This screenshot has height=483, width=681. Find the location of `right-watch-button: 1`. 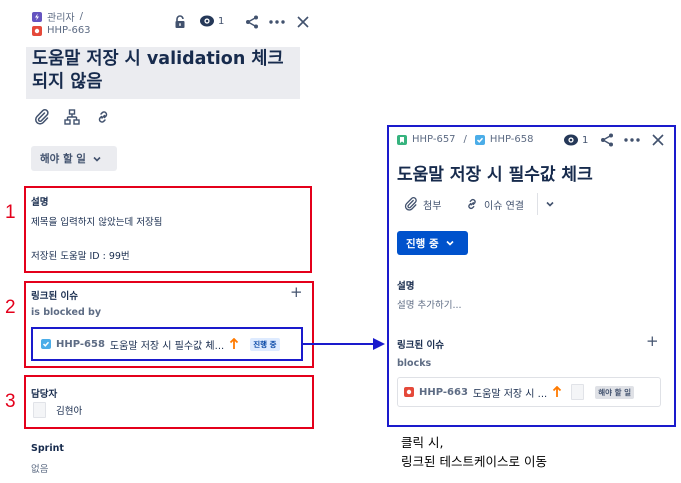

right-watch-button: 1 is located at coordinates (575, 140).